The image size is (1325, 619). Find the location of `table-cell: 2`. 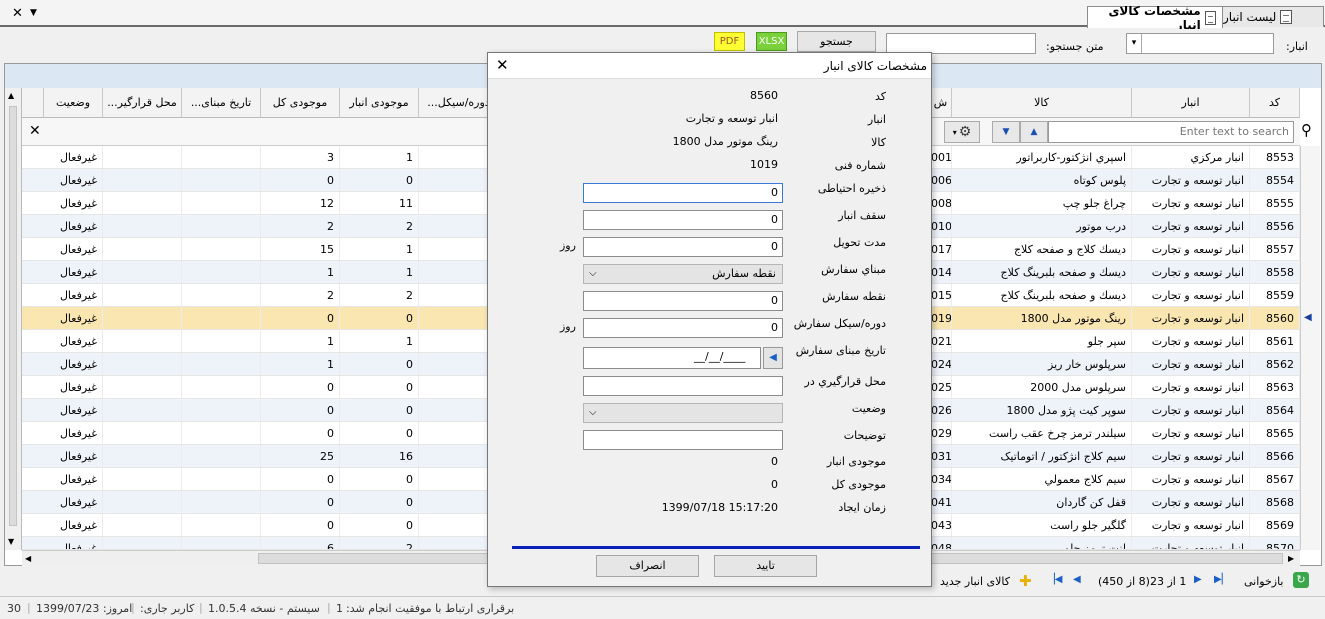

table-cell: 2 is located at coordinates (300, 226).